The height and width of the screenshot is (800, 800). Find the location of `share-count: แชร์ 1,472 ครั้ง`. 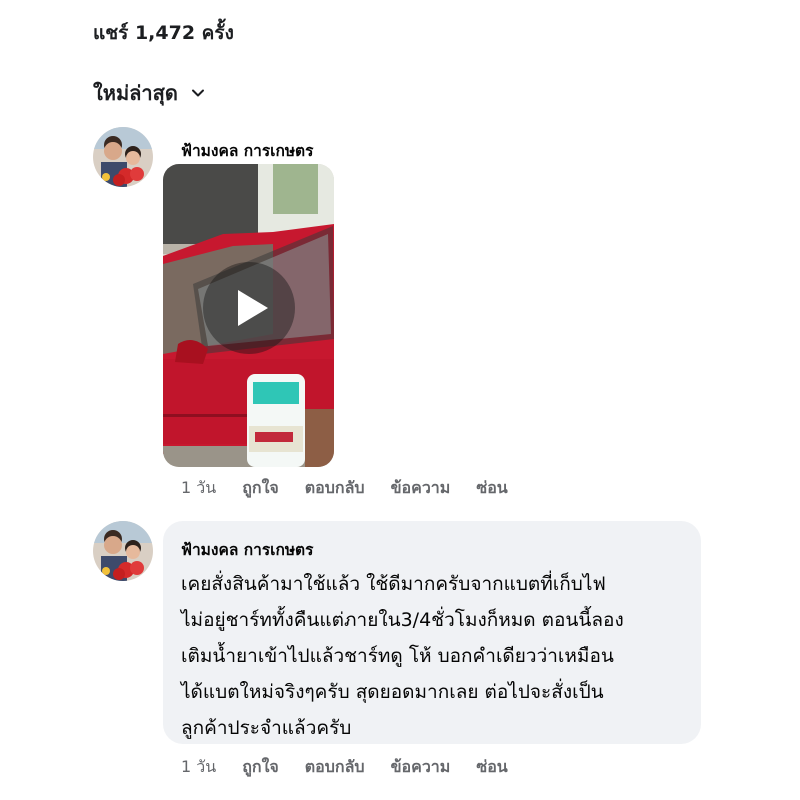

share-count: แชร์ 1,472 ครั้ง is located at coordinates (163, 33).